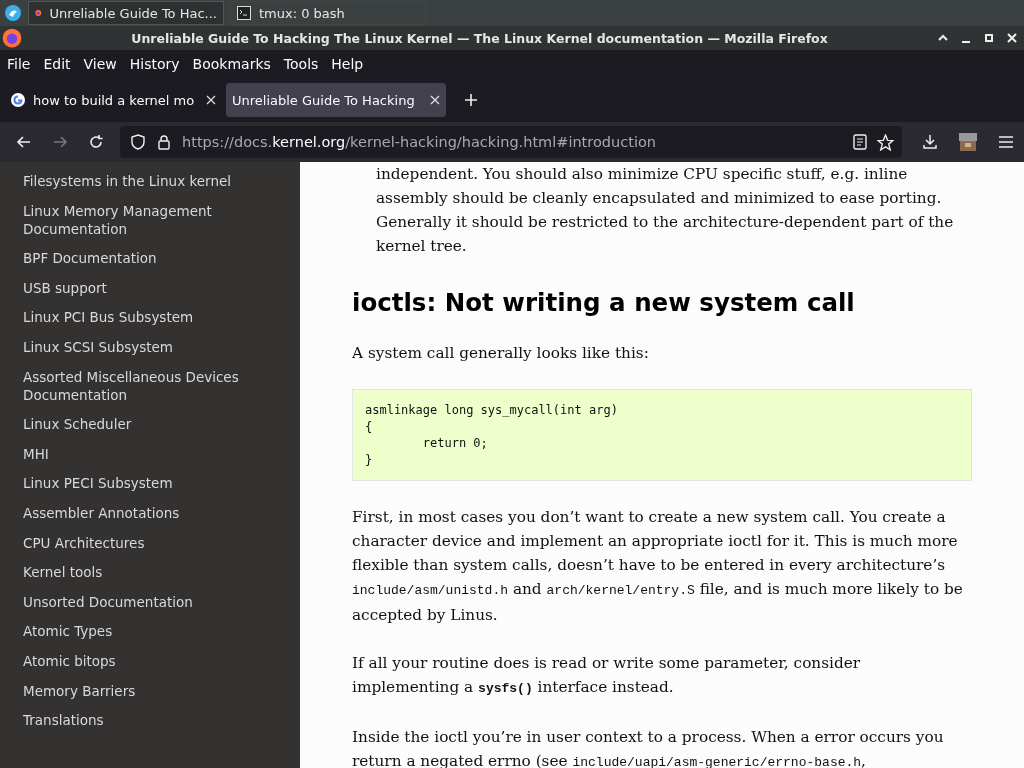 The image size is (1024, 768). I want to click on menu-item: Bookmarks, so click(231, 64).